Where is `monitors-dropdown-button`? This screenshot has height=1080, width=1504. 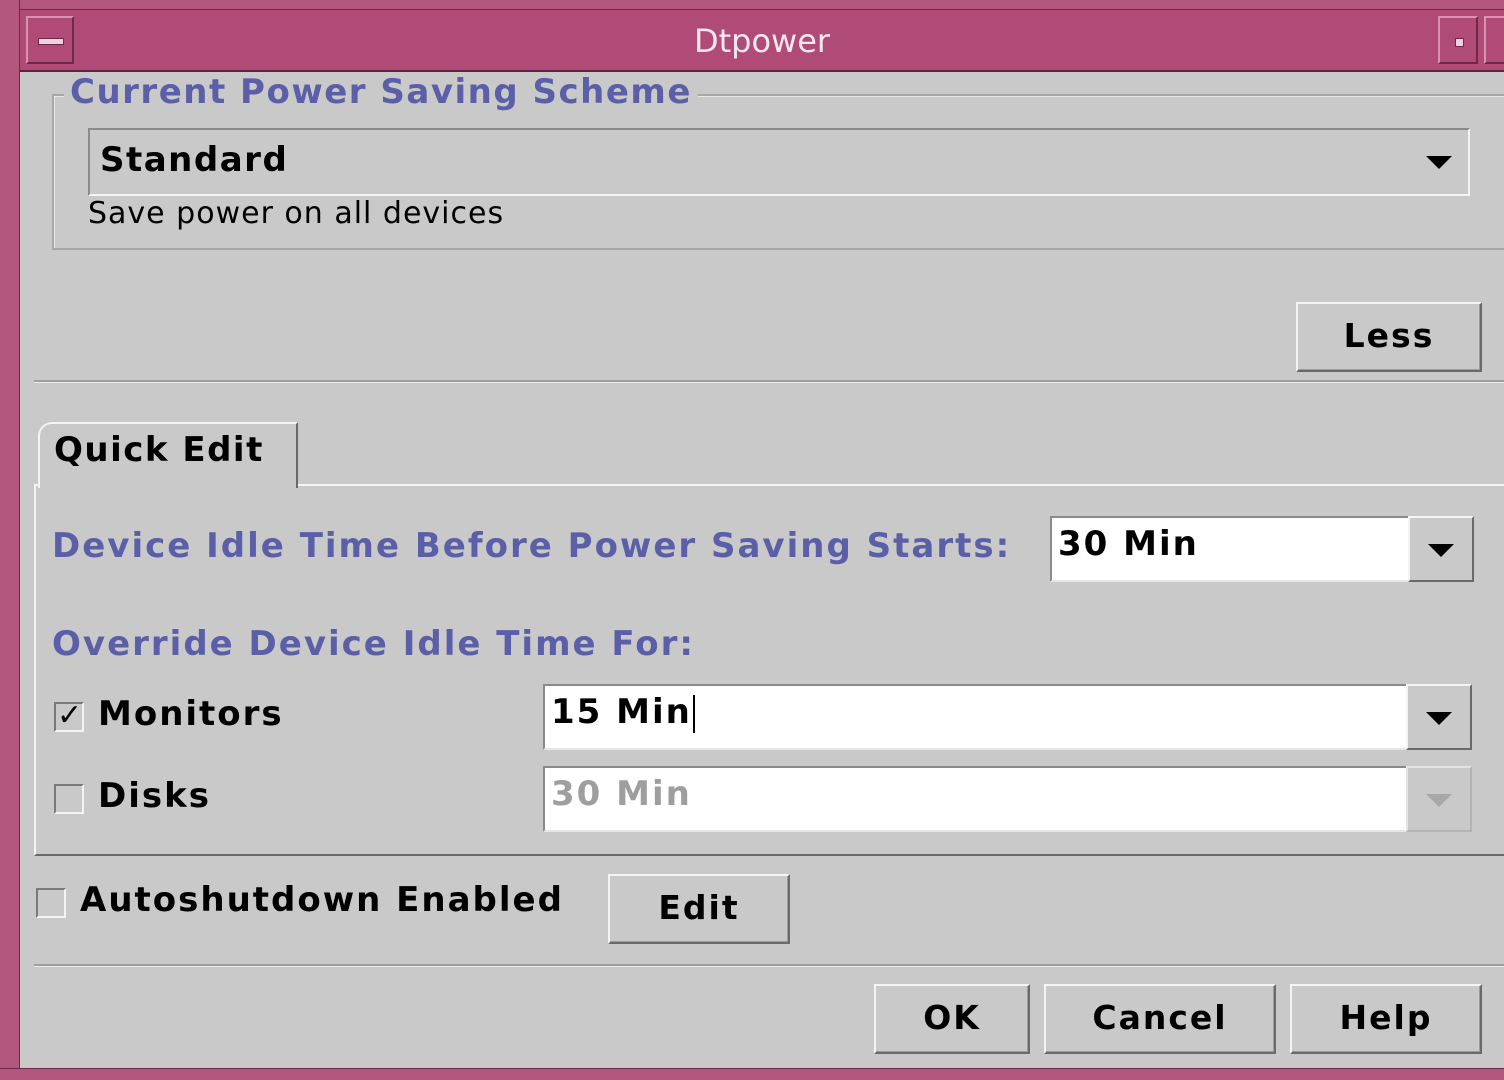
monitors-dropdown-button is located at coordinates (1439, 717).